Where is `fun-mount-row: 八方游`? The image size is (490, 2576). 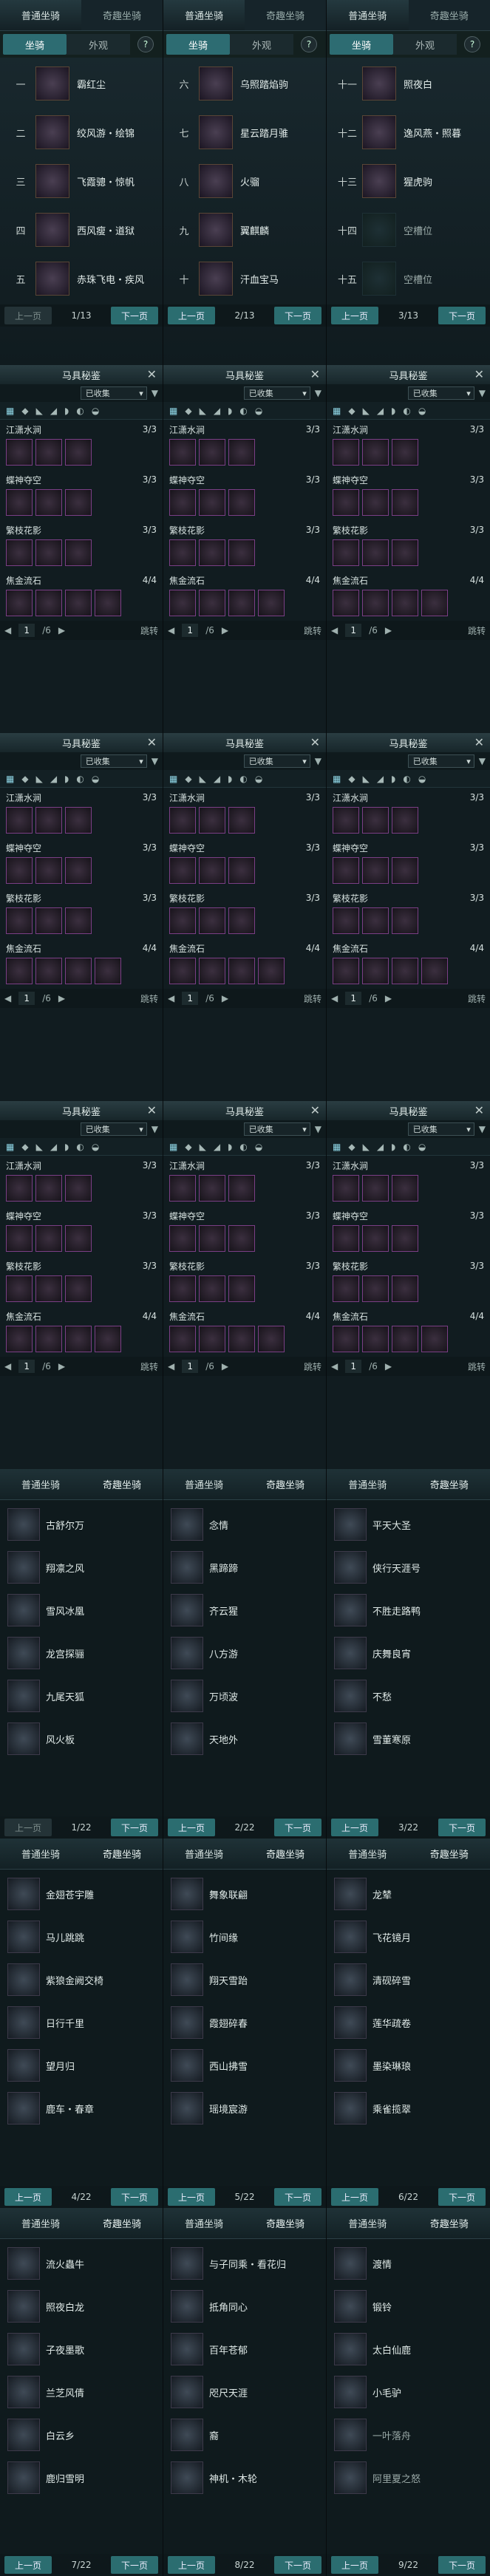 fun-mount-row: 八方游 is located at coordinates (244, 1653).